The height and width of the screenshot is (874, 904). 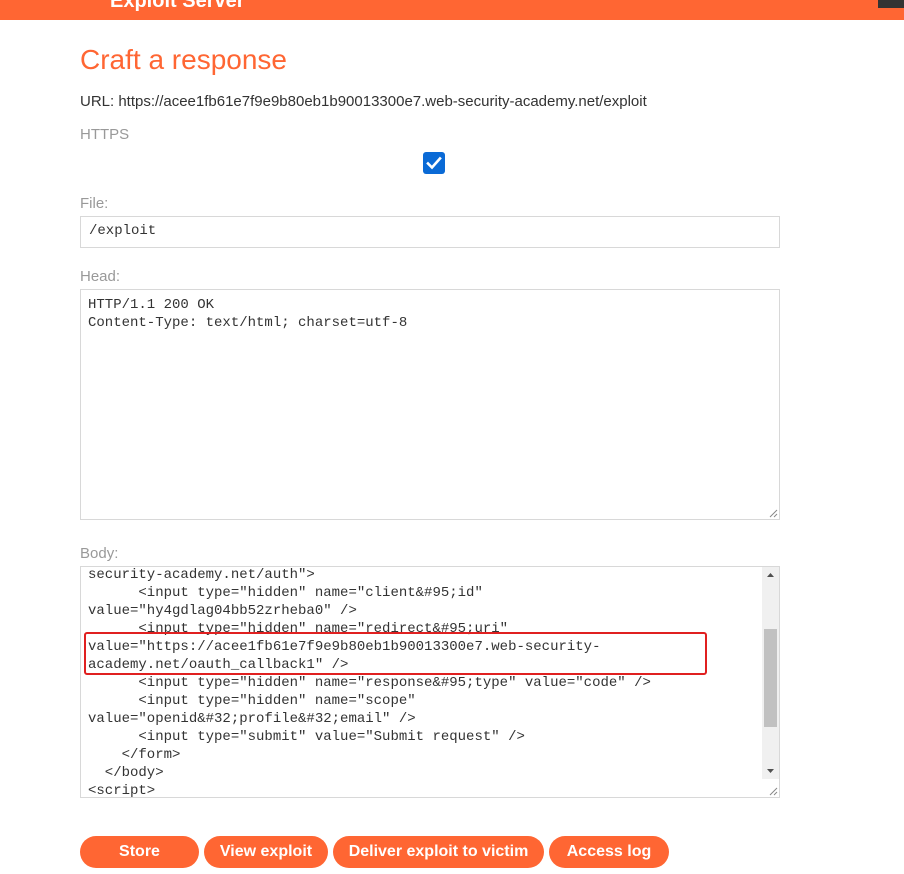 I want to click on scroll-down-icon, so click(x=770, y=771).